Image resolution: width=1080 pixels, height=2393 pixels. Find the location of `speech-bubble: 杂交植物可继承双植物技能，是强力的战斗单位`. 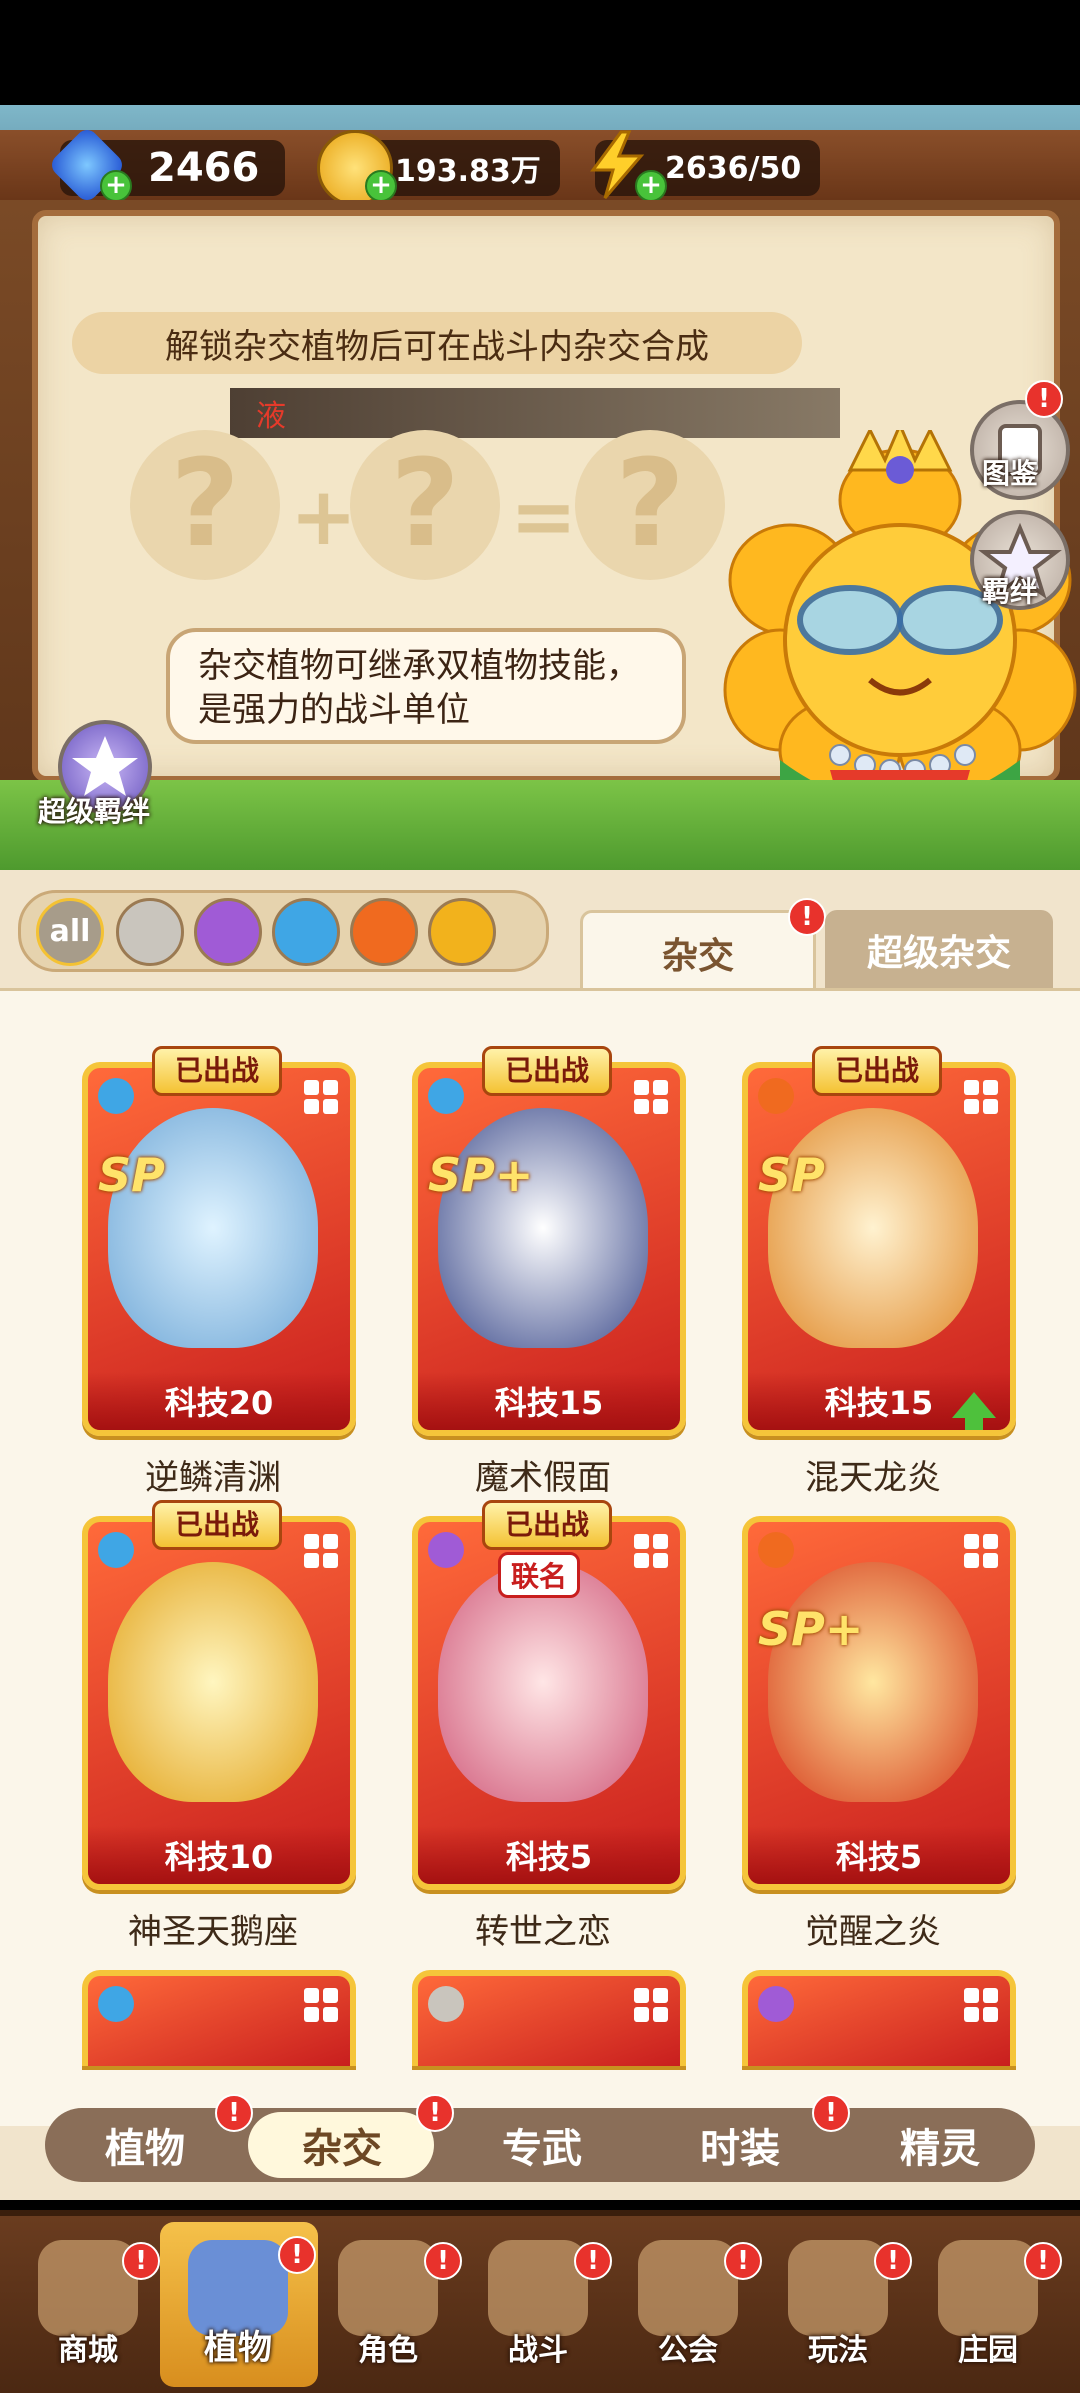

speech-bubble: 杂交植物可继承双植物技能，是强力的战斗单位 is located at coordinates (426, 686).